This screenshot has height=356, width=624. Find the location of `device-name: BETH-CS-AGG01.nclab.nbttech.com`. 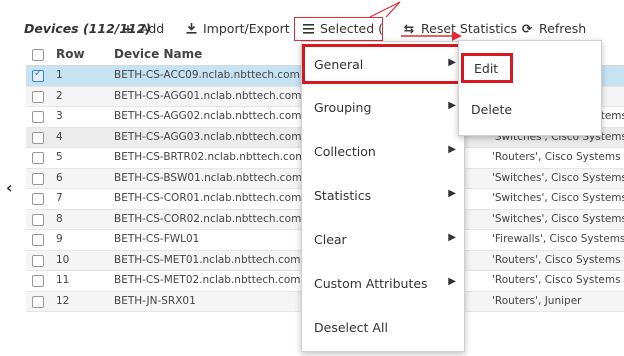

device-name: BETH-CS-AGG01.nclab.nbttech.com is located at coordinates (208, 95).